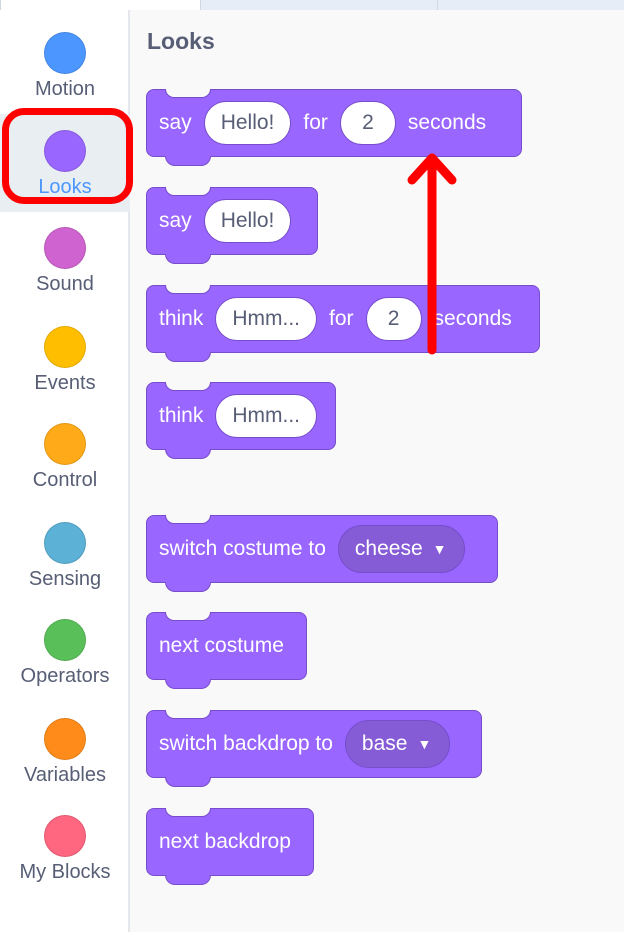 This screenshot has height=932, width=624. I want to click on motion-category-icon, so click(65, 53).